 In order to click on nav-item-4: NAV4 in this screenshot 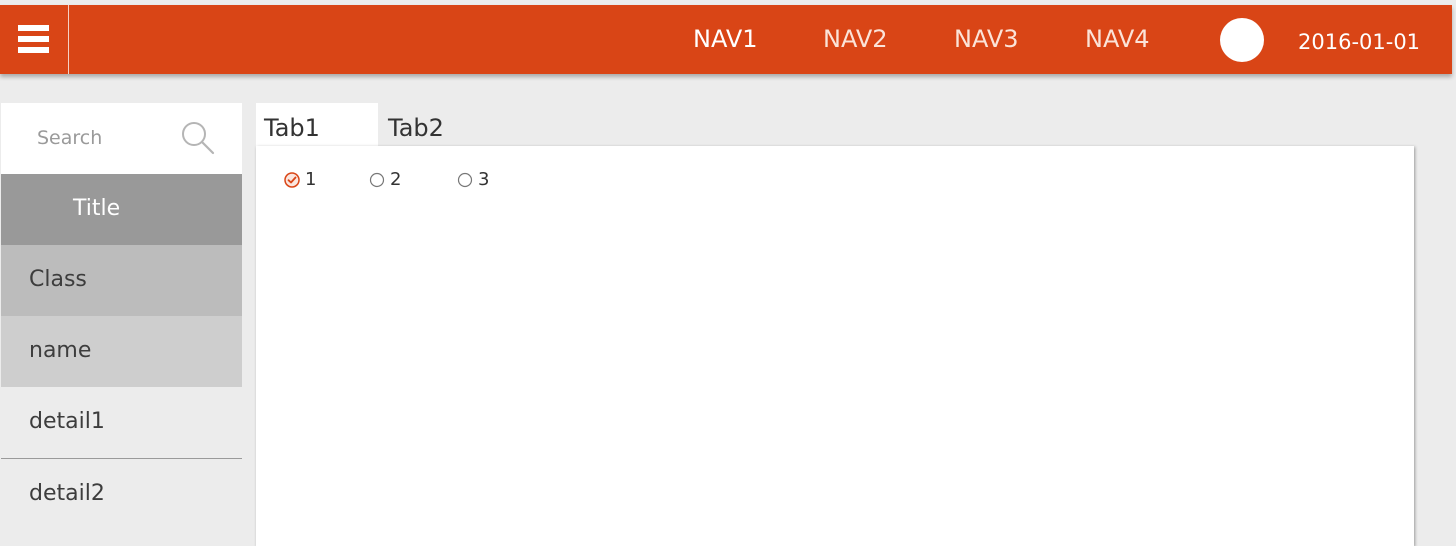, I will do `click(1117, 39)`.